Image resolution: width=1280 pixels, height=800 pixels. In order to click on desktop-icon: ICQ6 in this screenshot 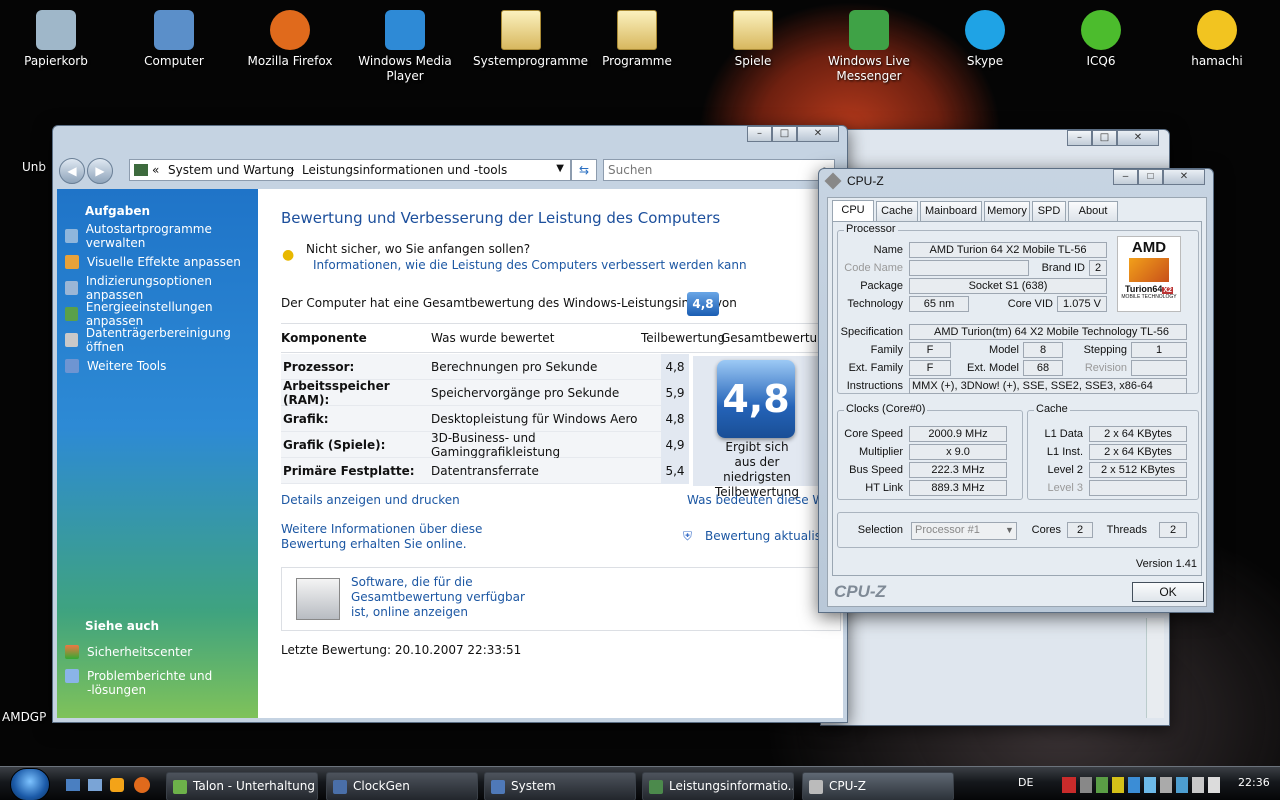, I will do `click(1101, 37)`.